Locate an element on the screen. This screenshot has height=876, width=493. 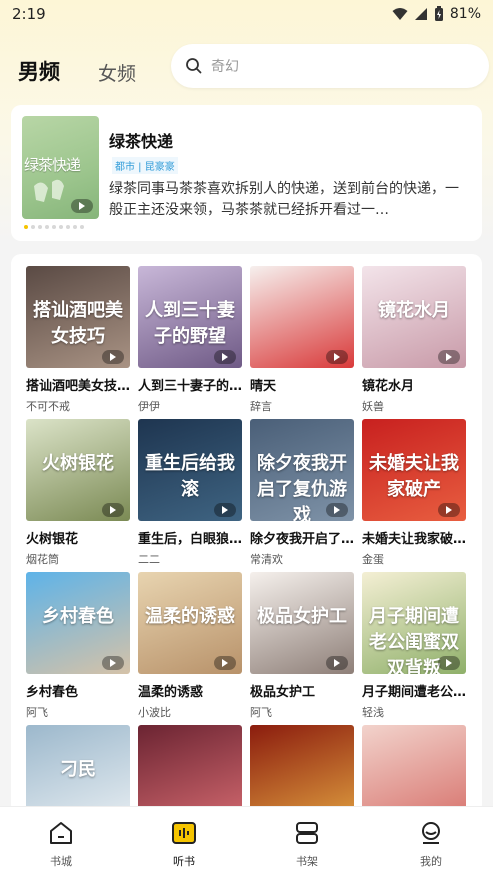
tab-female: 女频 is located at coordinates (117, 72).